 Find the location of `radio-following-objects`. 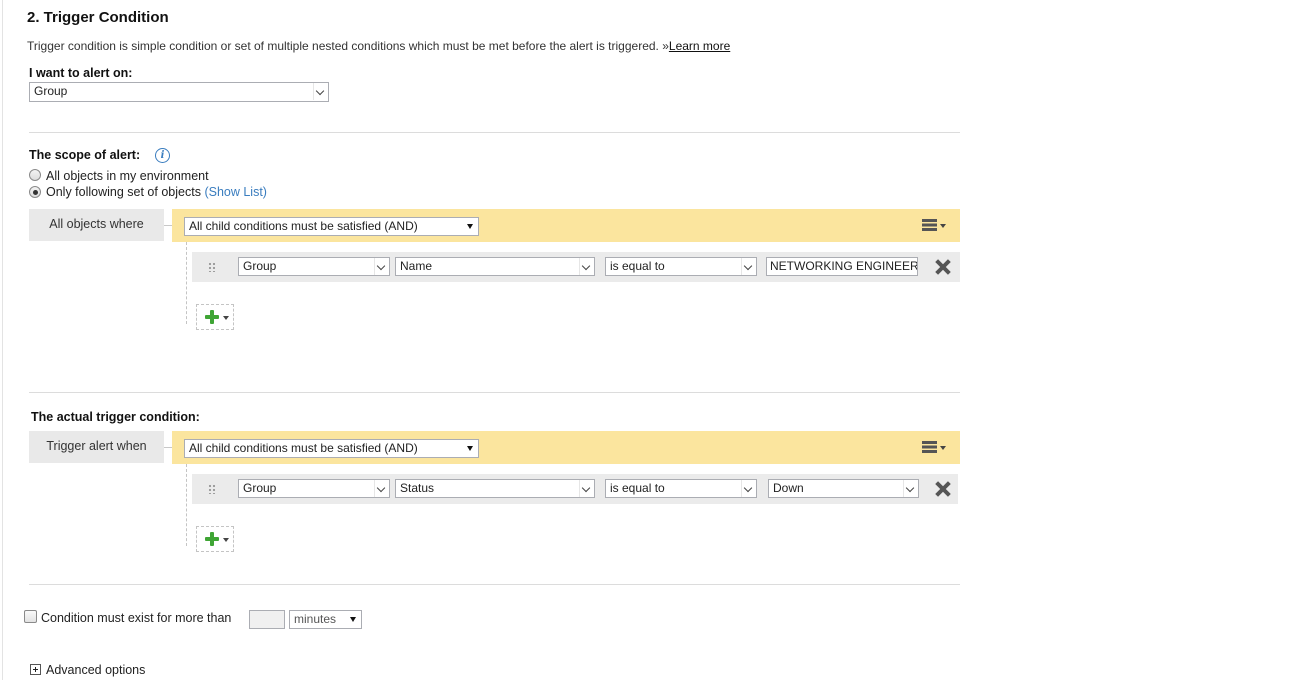

radio-following-objects is located at coordinates (35, 192).